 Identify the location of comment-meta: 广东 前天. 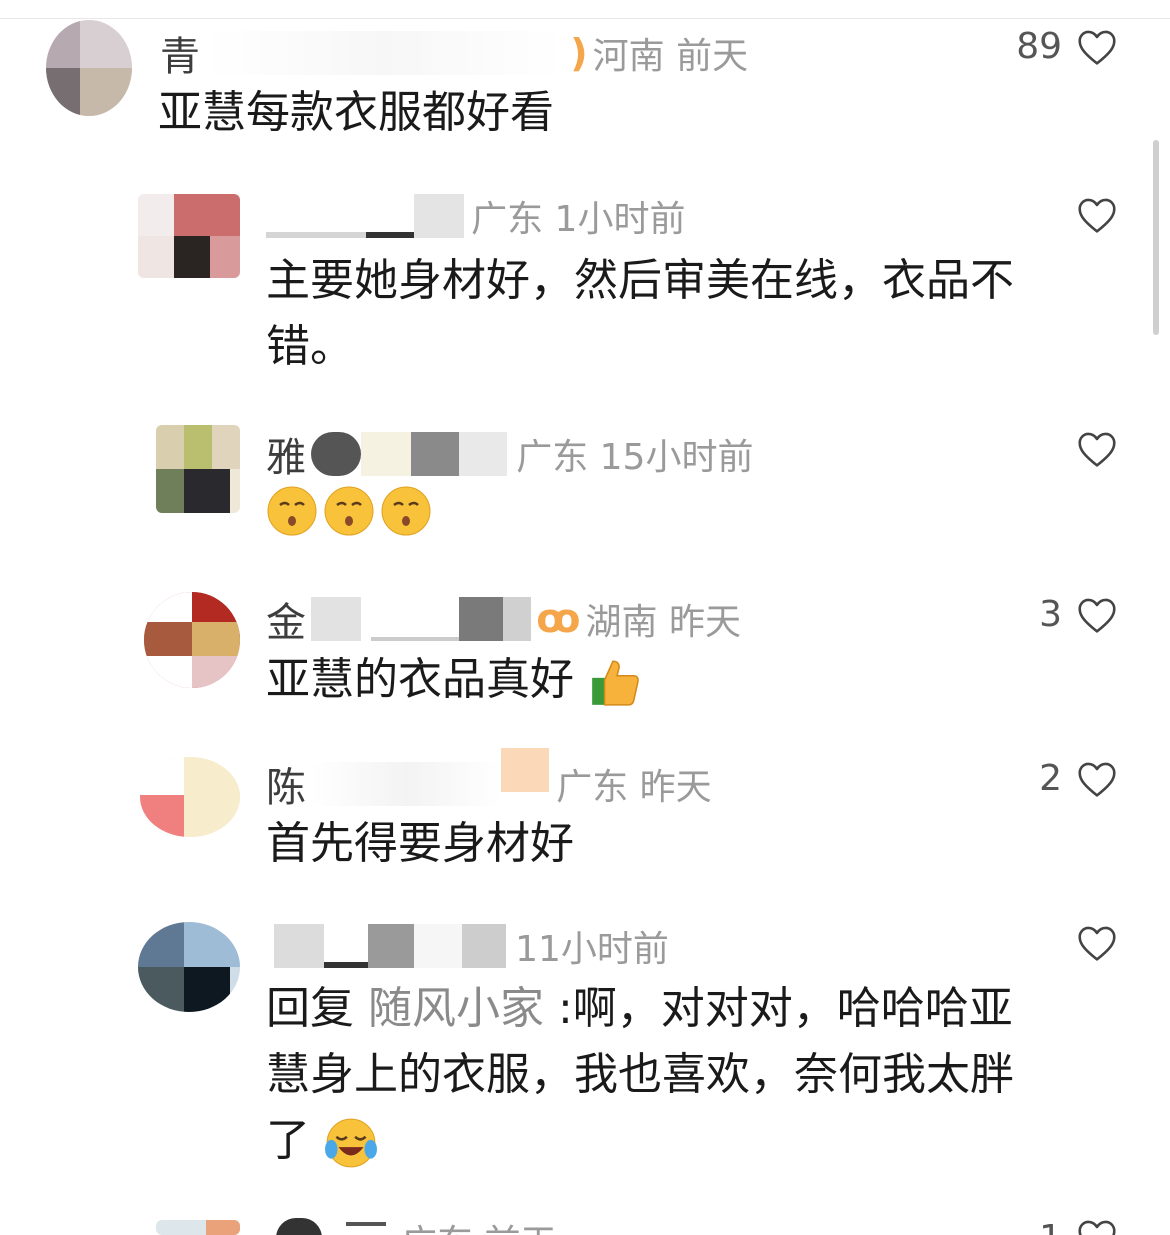
(411, 1224).